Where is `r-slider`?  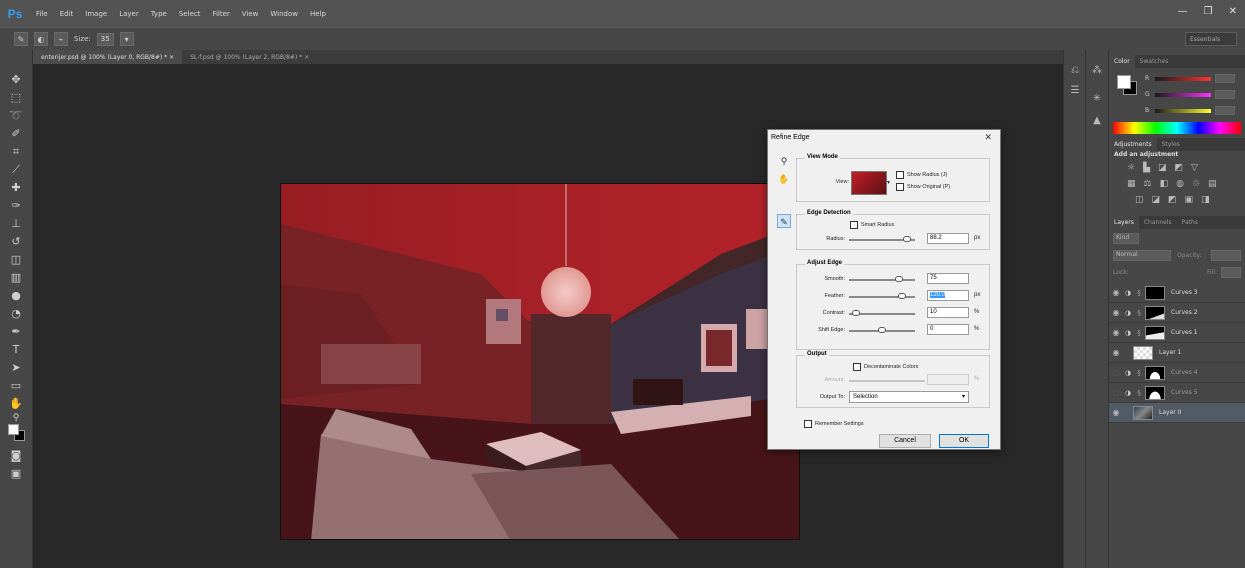
r-slider is located at coordinates (1183, 78).